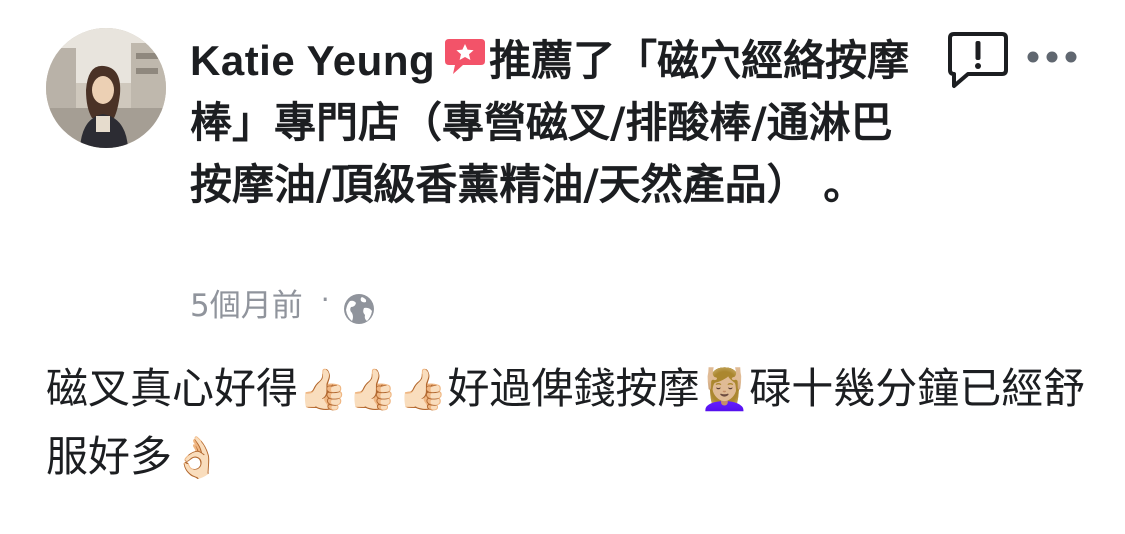 Image resolution: width=1125 pixels, height=534 pixels. I want to click on avatar-photo, so click(106, 88).